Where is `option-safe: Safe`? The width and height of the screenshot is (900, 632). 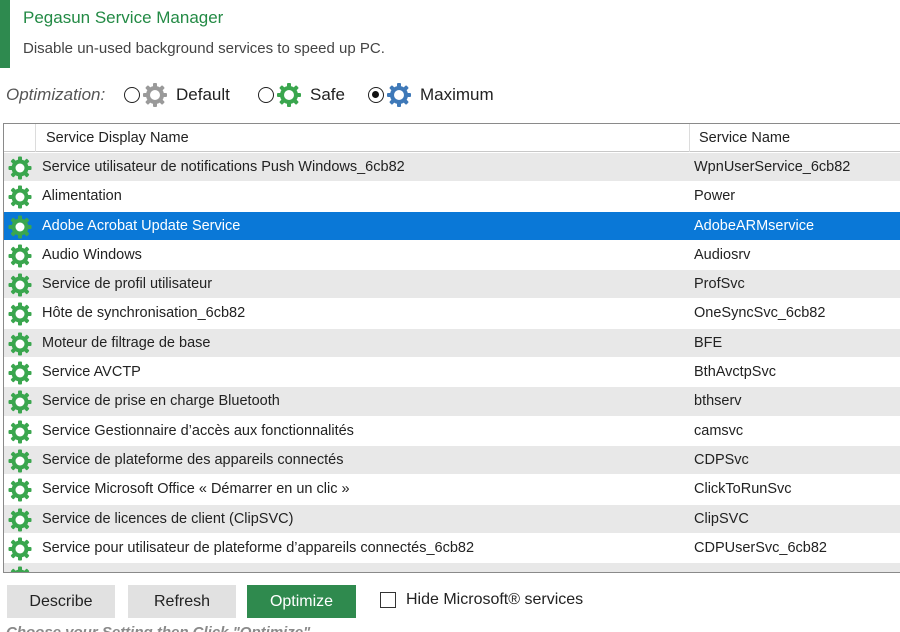
option-safe: Safe is located at coordinates (301, 95).